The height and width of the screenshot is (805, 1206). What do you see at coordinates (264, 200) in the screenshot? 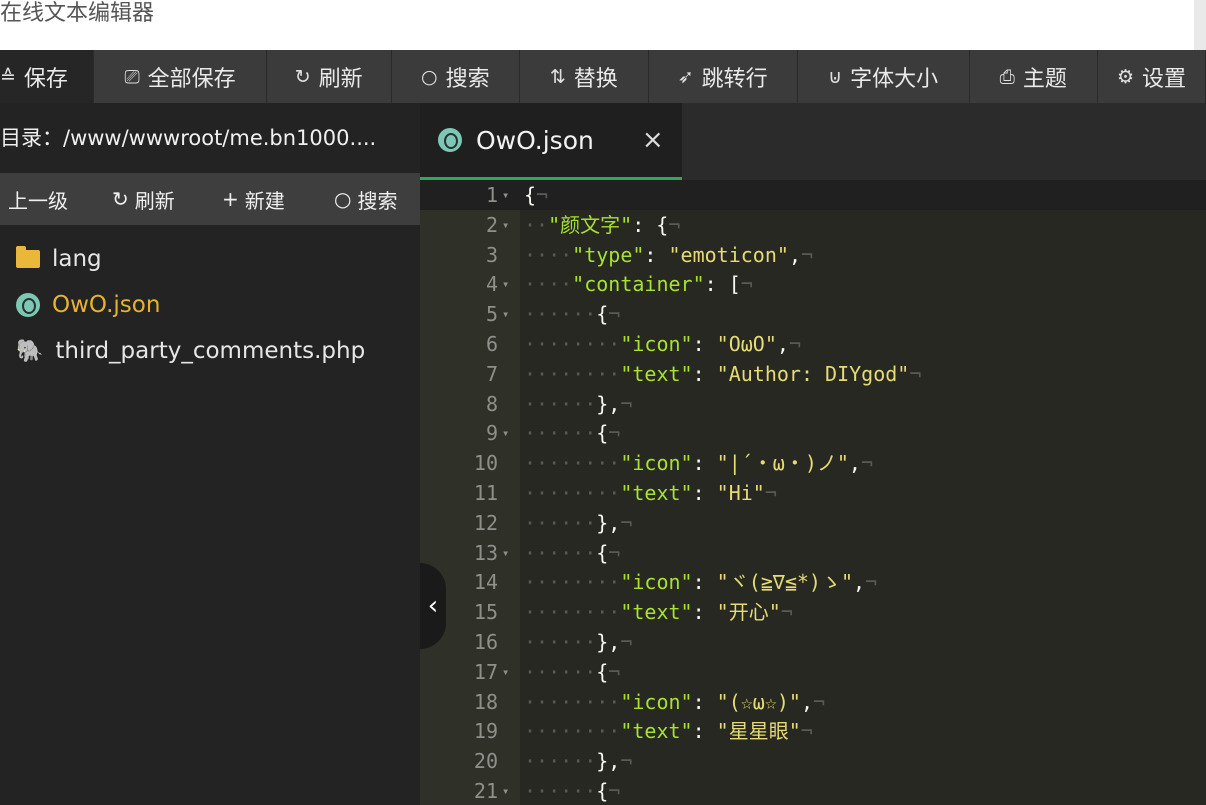
I see `new-file-button-label: 新建` at bounding box center [264, 200].